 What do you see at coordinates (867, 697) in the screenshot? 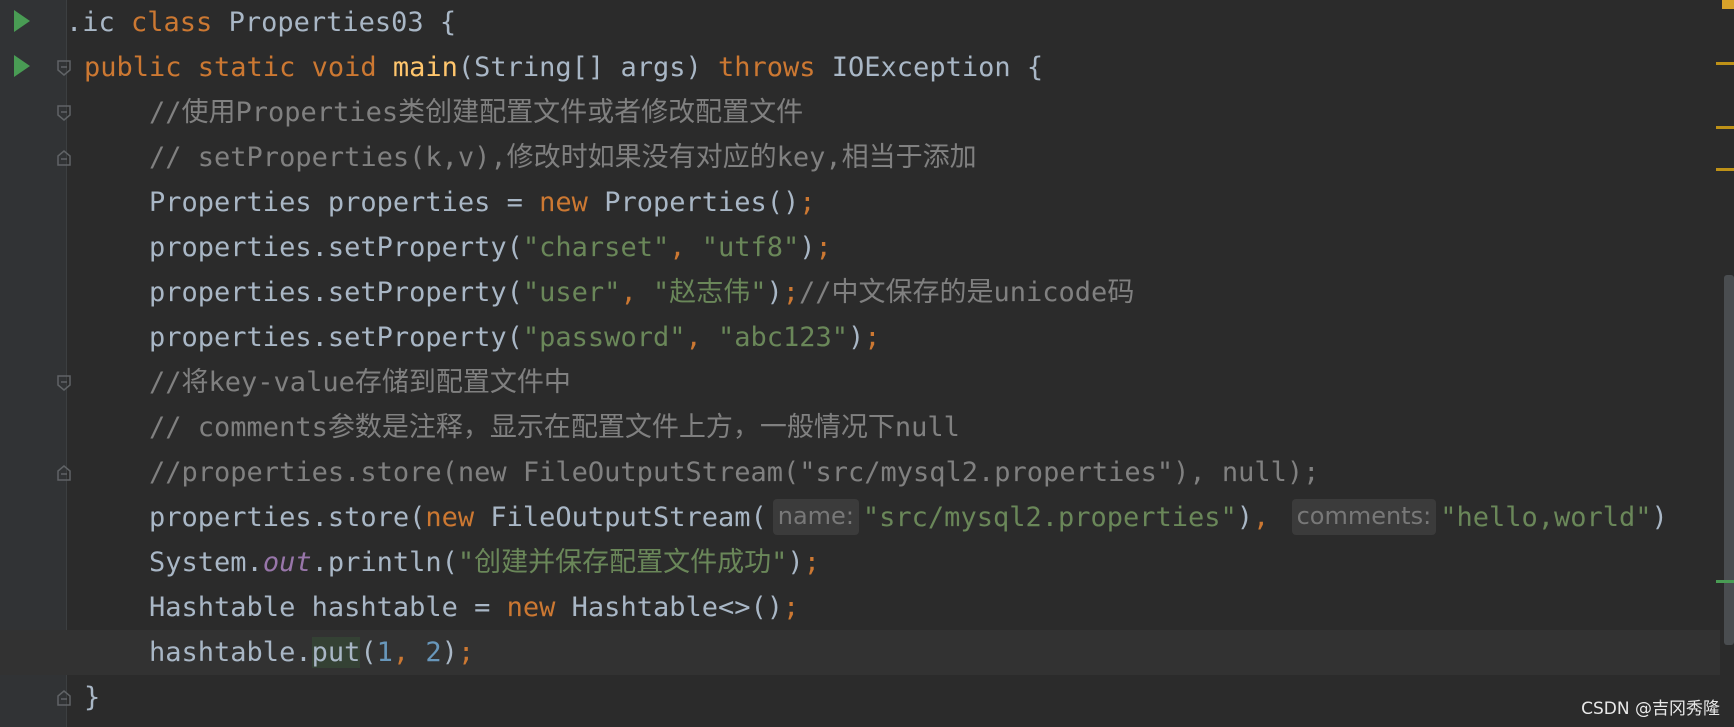
I see `code-line-16: }` at bounding box center [867, 697].